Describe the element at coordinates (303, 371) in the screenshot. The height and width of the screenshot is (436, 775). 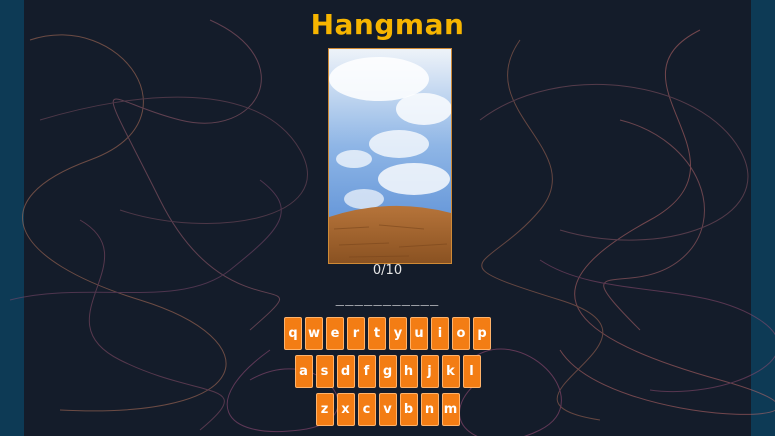
I see `key-a: a` at that location.